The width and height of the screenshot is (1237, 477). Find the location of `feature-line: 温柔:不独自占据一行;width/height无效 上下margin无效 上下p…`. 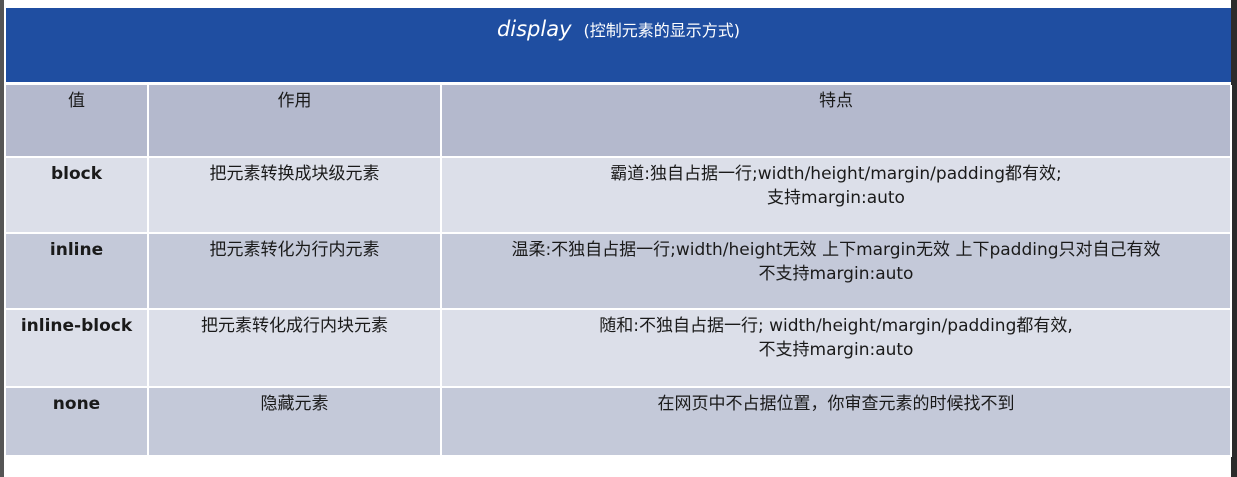

feature-line: 温柔:不独自占据一行;width/height无效 上下margin无效 上下p… is located at coordinates (836, 250).